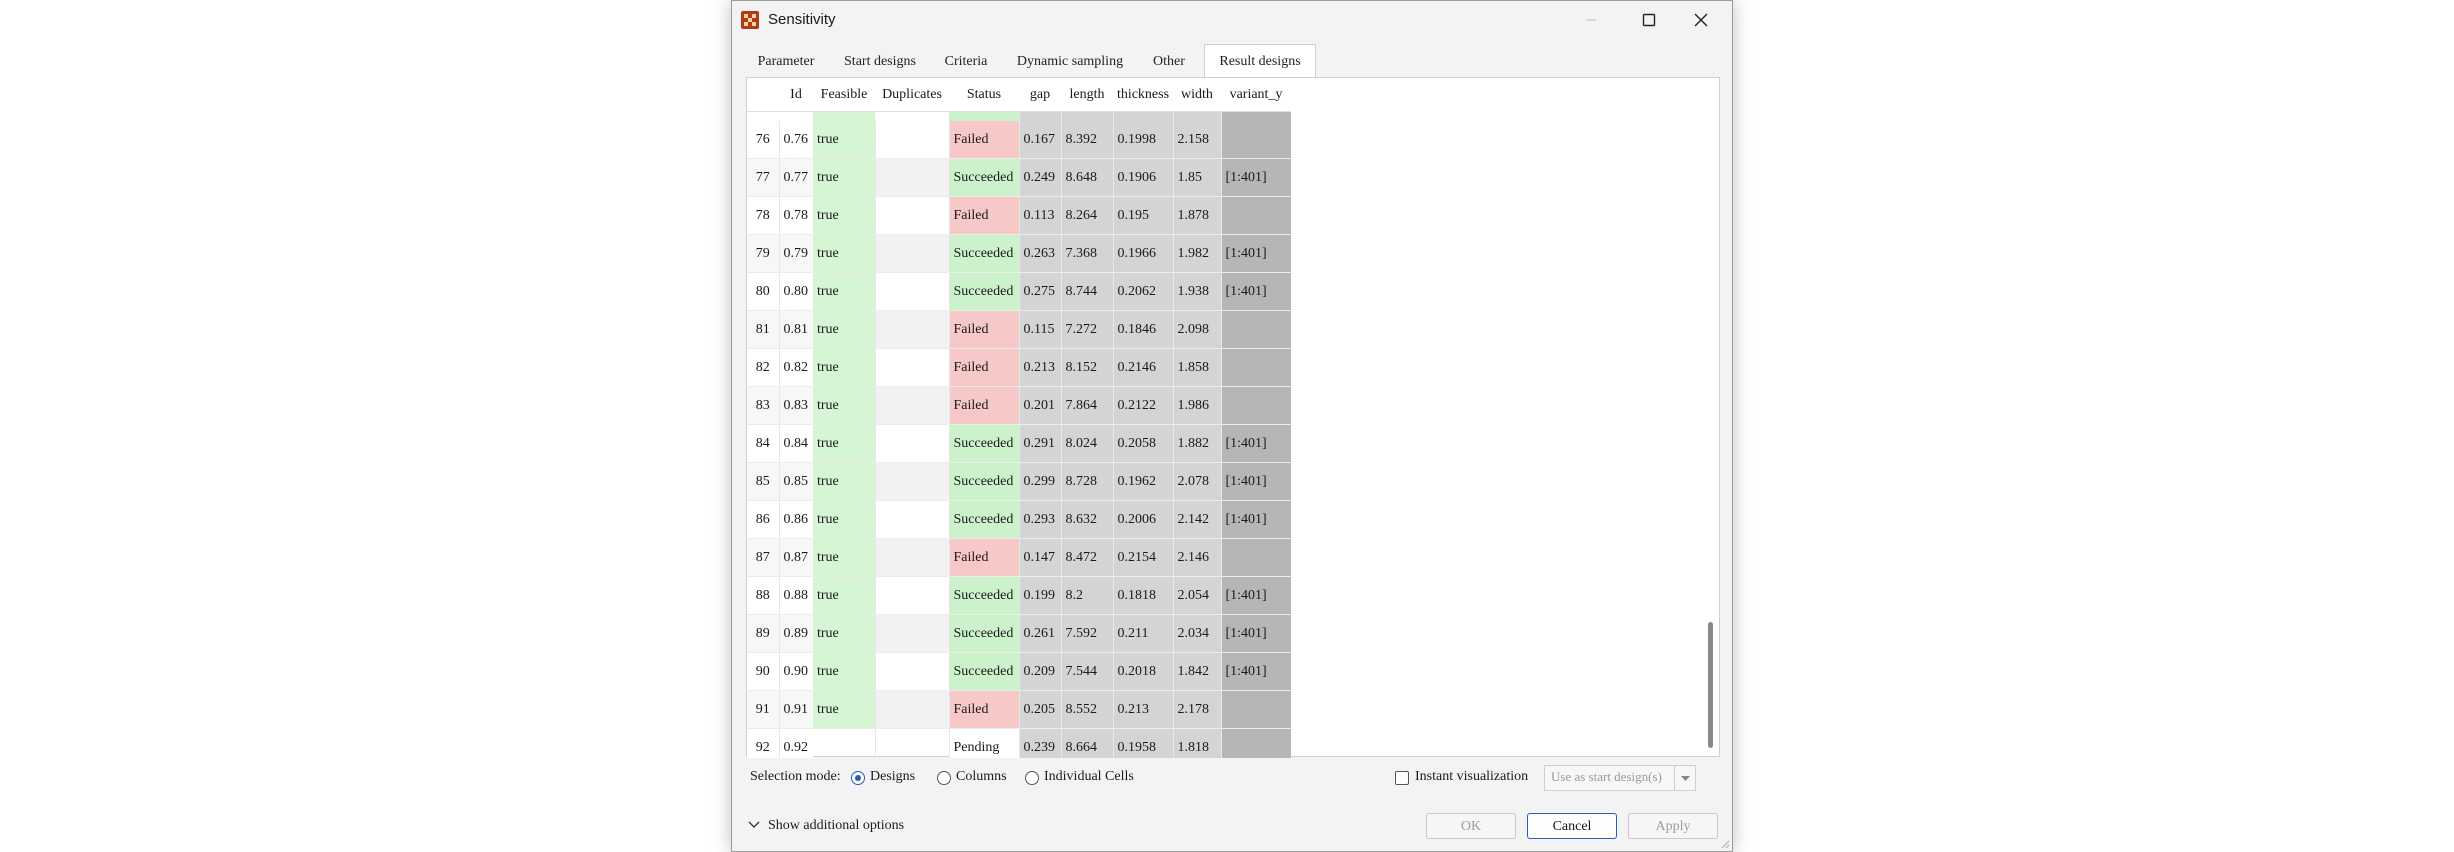  I want to click on cell-thickness: 0.2006, so click(1142, 519).